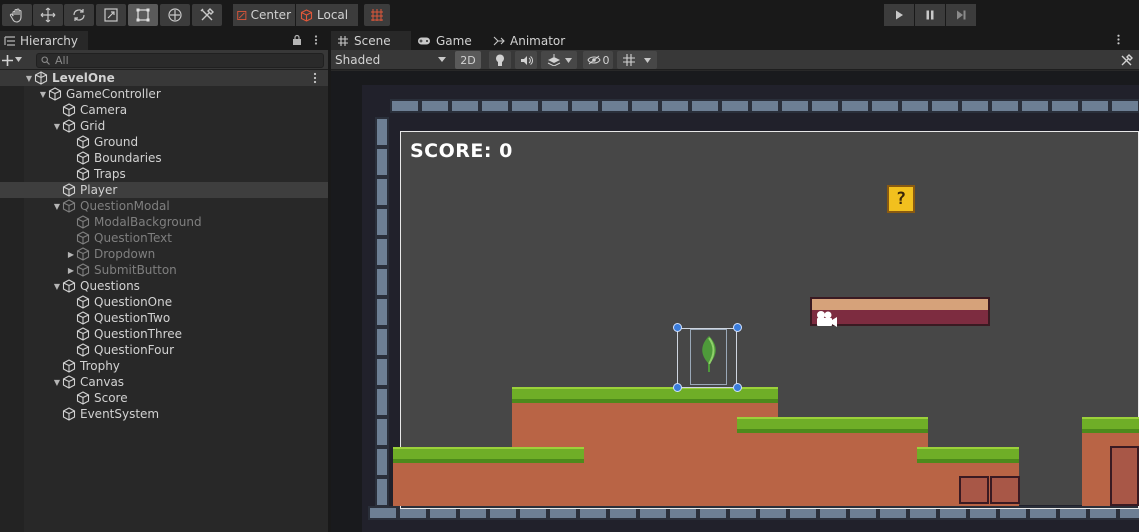 The width and height of the screenshot is (1139, 532). Describe the element at coordinates (164, 126) in the screenshot. I see `hierarchy-item-grid: ▼ Grid` at that location.